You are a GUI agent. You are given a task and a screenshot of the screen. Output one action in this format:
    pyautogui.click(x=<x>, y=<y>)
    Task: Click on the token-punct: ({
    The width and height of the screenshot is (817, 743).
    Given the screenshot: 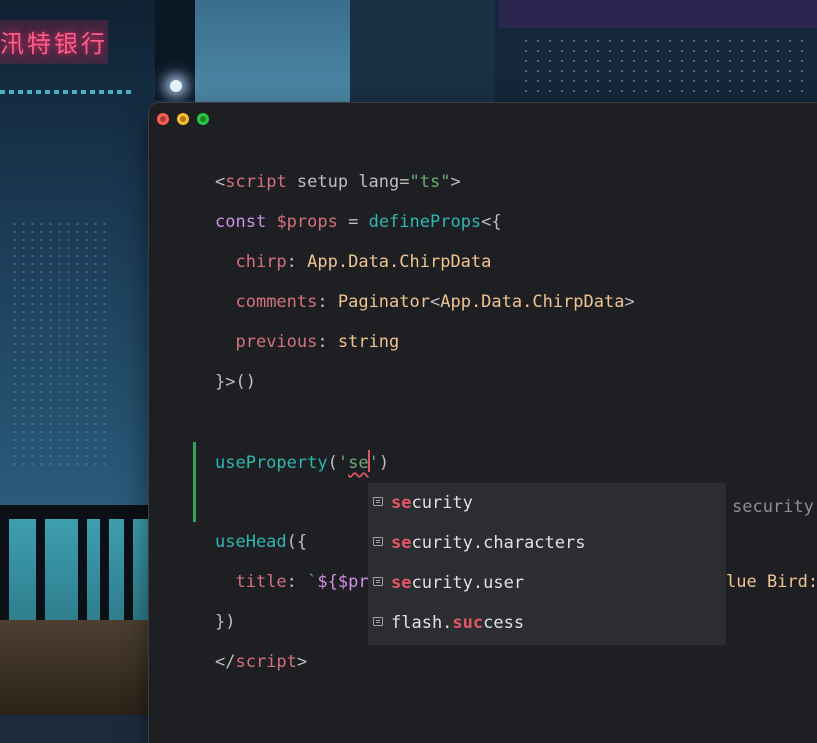 What is the action you would take?
    pyautogui.click(x=297, y=542)
    